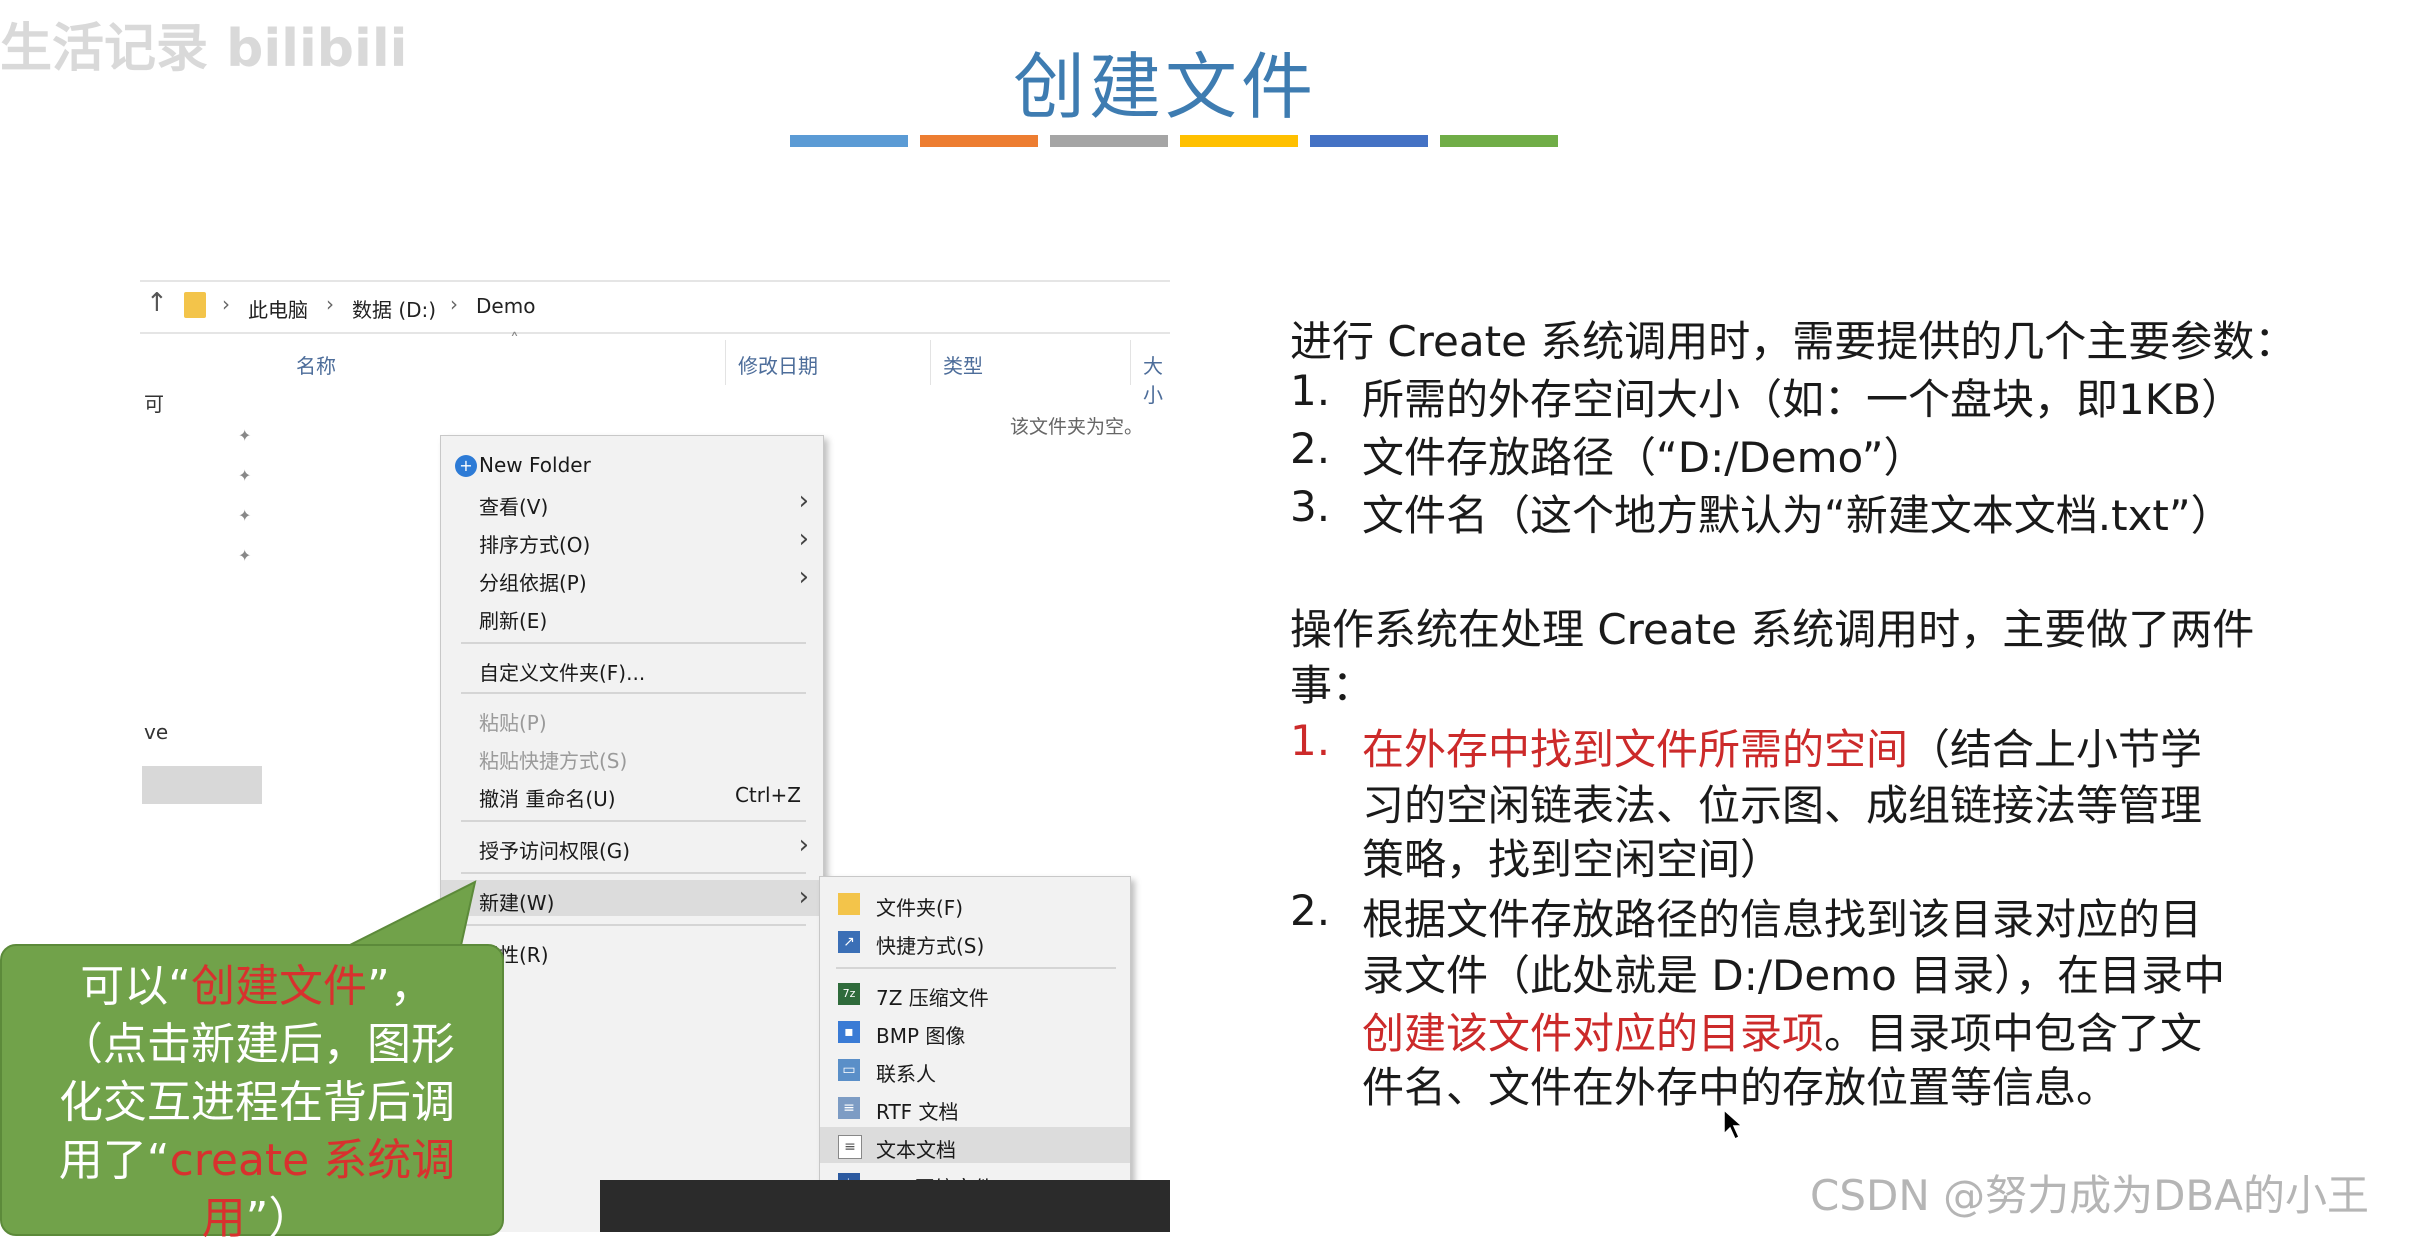  I want to click on document-icon: ≡, so click(849, 1108).